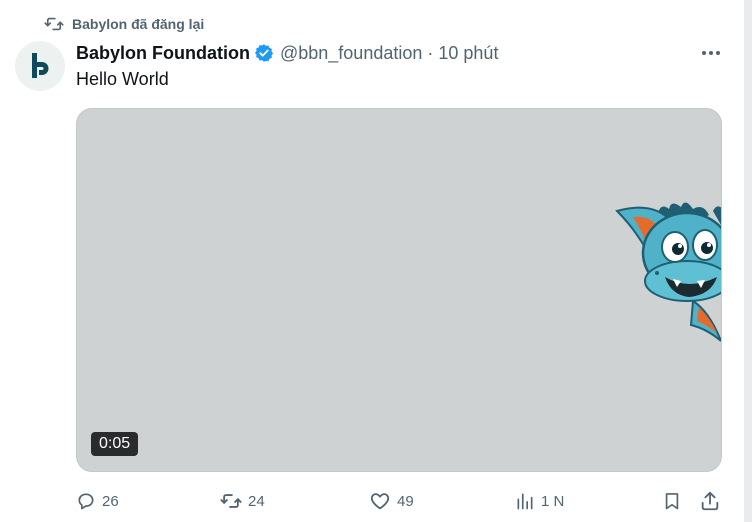  I want to click on bookmark-icon, so click(672, 501).